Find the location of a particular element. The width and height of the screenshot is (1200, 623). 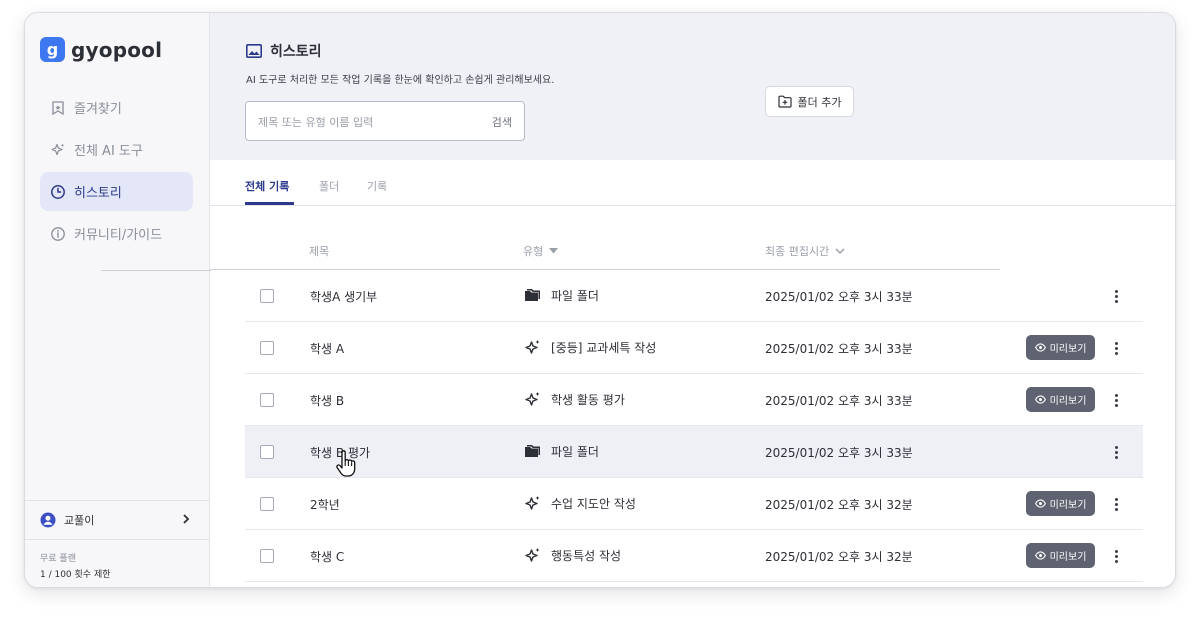

row-type-label: [중등] 교과세특 작성 is located at coordinates (604, 348).